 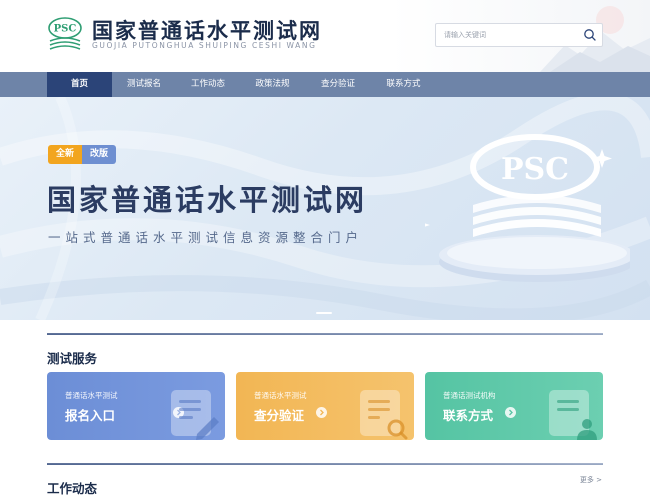 What do you see at coordinates (136, 406) in the screenshot?
I see `registration-card: 普通话水平测试 报名入口` at bounding box center [136, 406].